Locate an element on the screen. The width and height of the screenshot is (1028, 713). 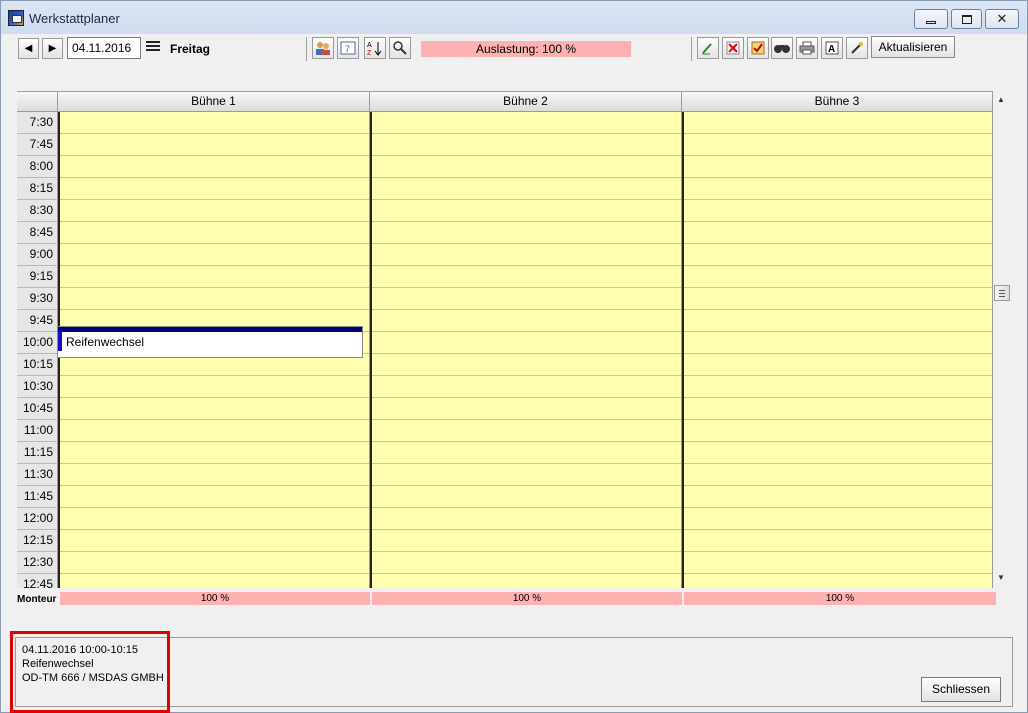
minimize-icon is located at coordinates (931, 22).